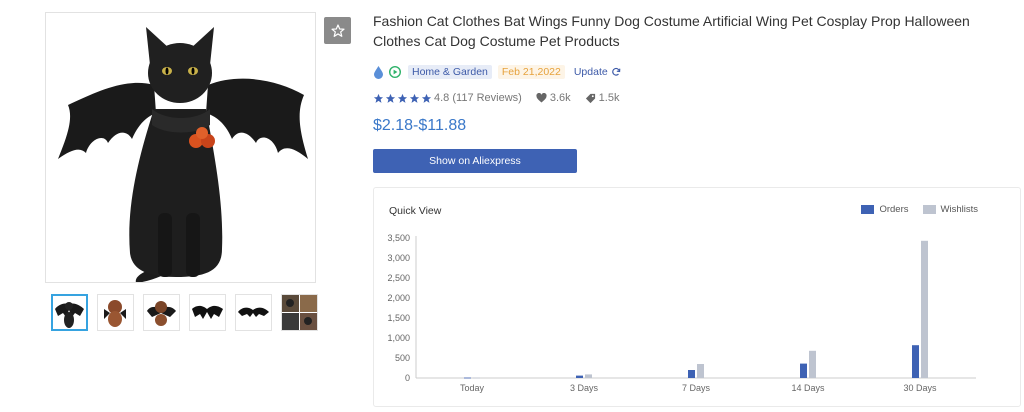  Describe the element at coordinates (808, 388) in the screenshot. I see `x-tick-label: 14 Days` at that location.